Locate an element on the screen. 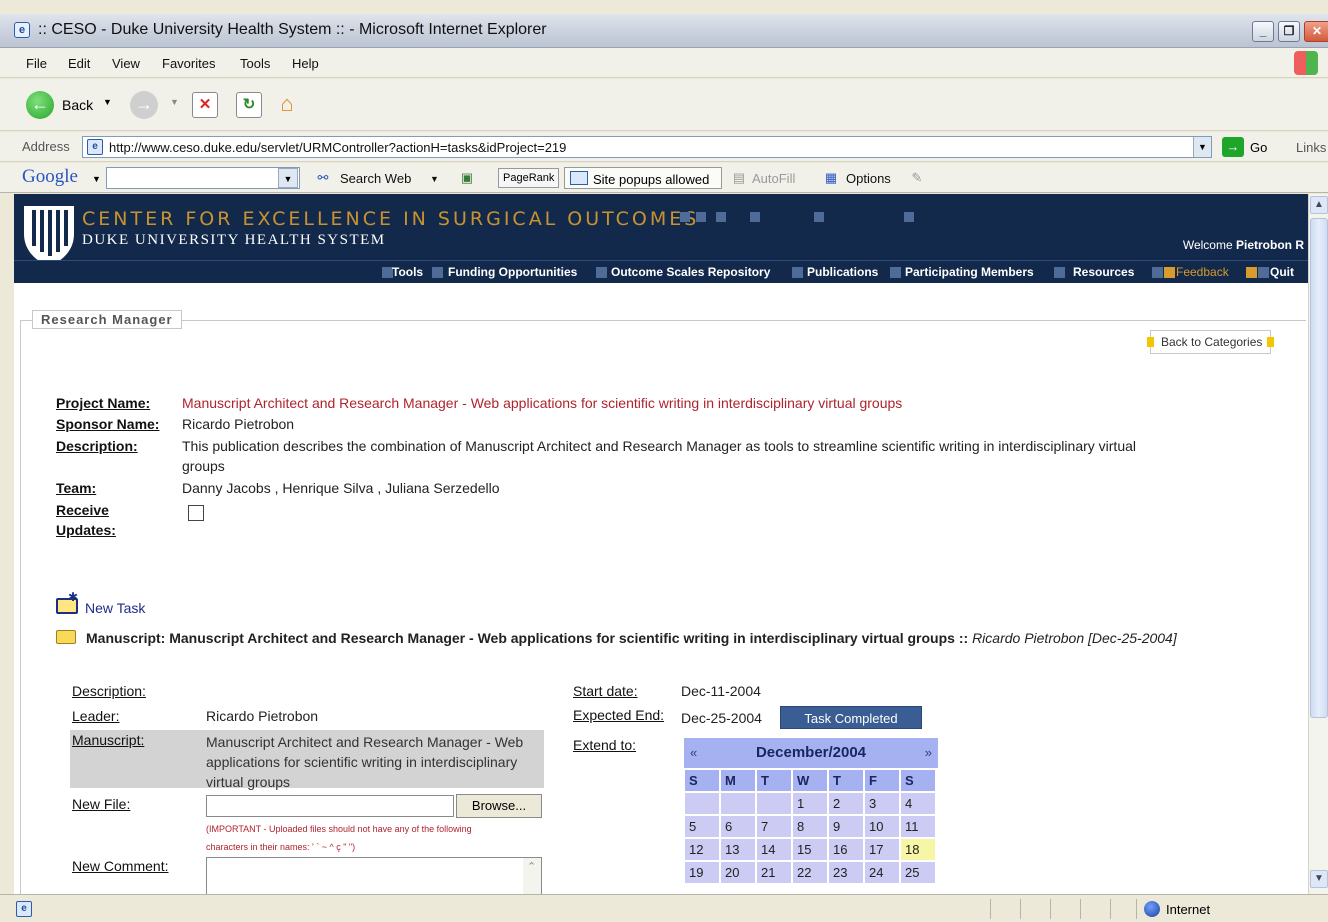 This screenshot has width=1328, height=922. back-dropdown-icon: ▼ is located at coordinates (107, 102).